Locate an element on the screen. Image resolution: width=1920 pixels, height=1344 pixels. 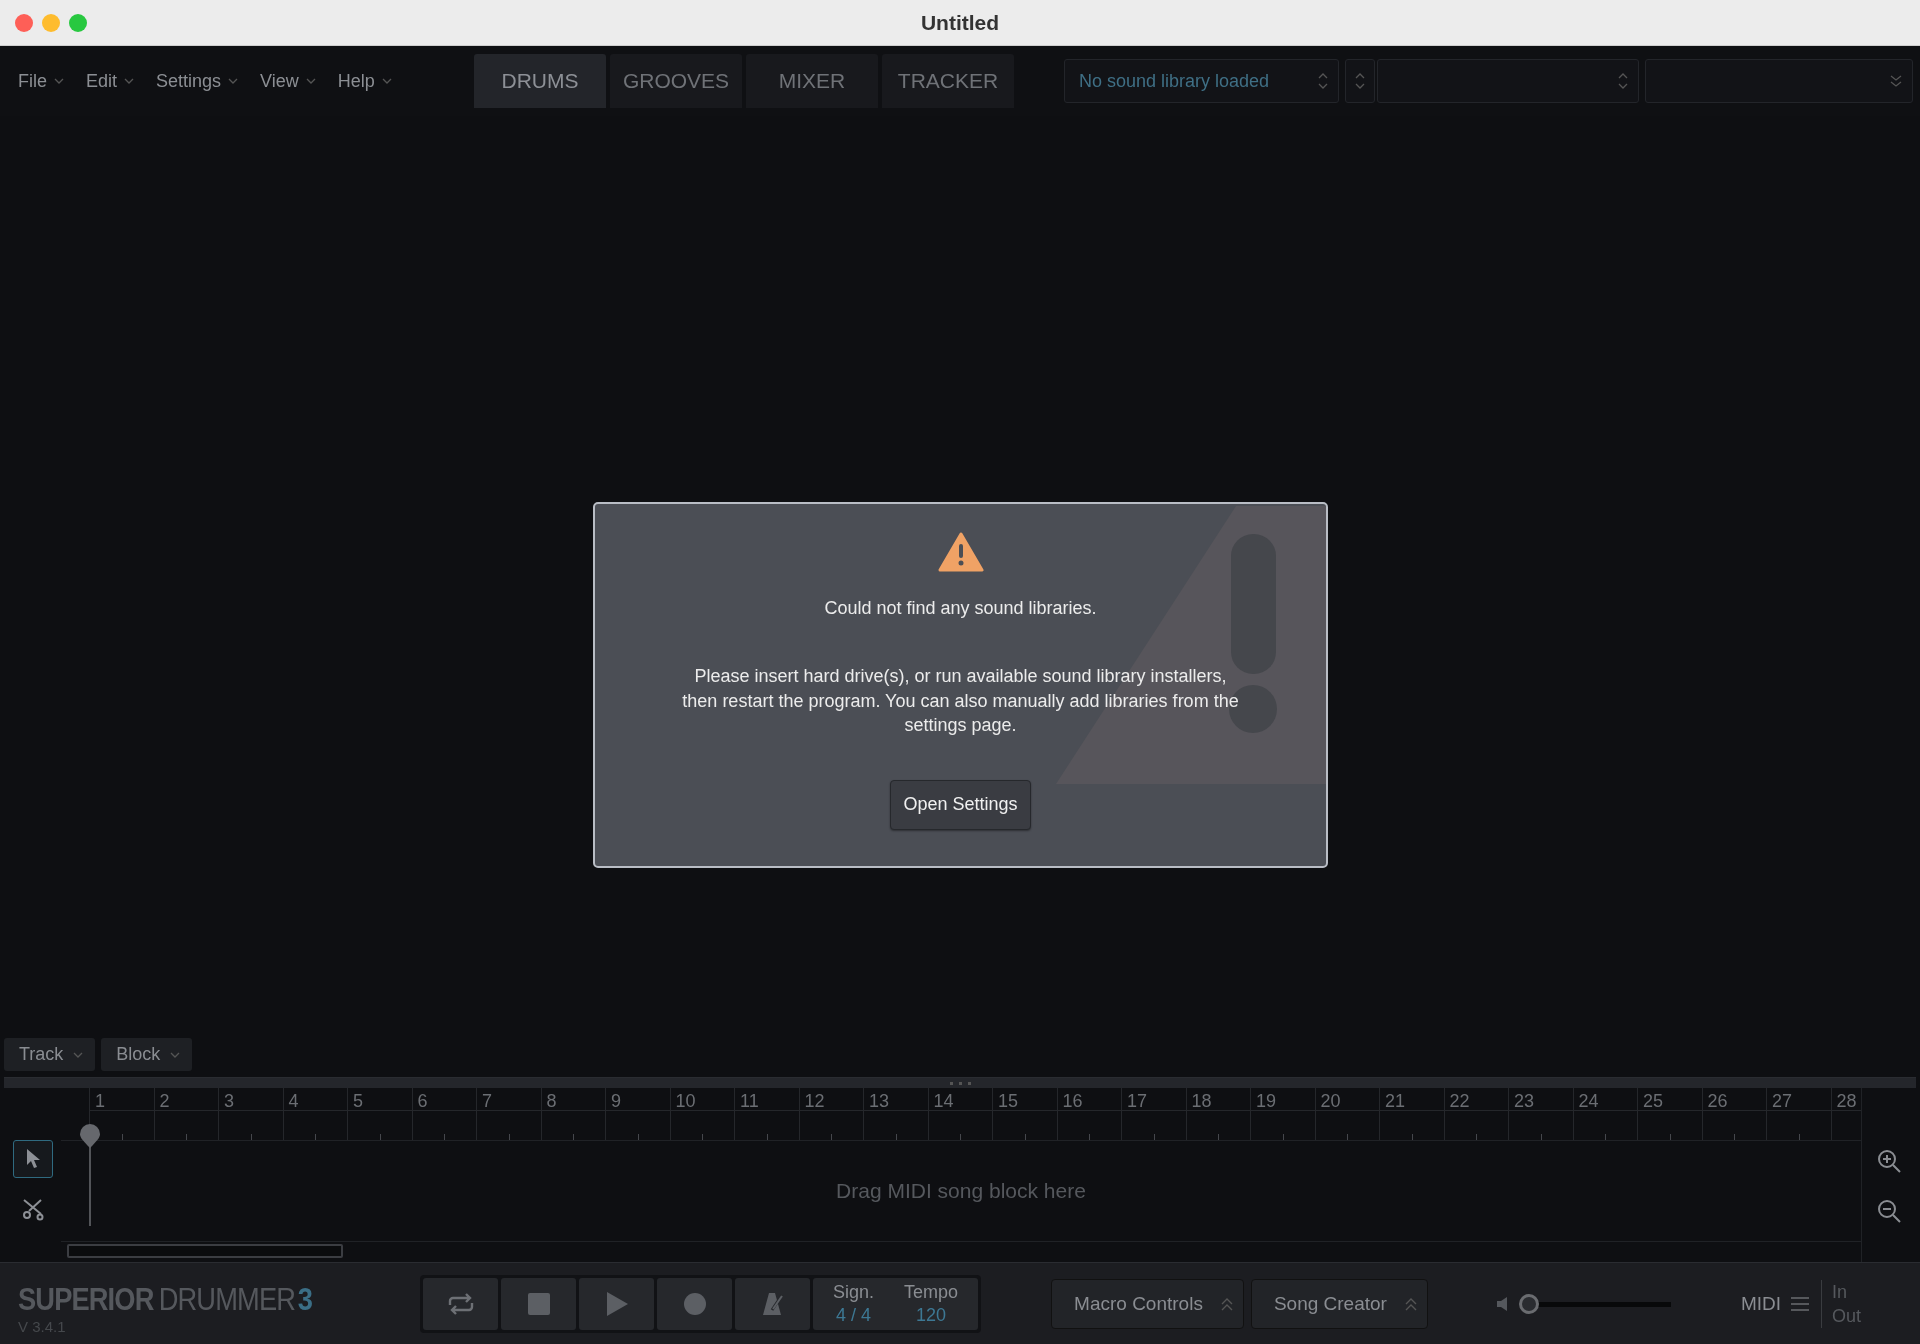
dropdown-button: Block is located at coordinates (147, 1054).